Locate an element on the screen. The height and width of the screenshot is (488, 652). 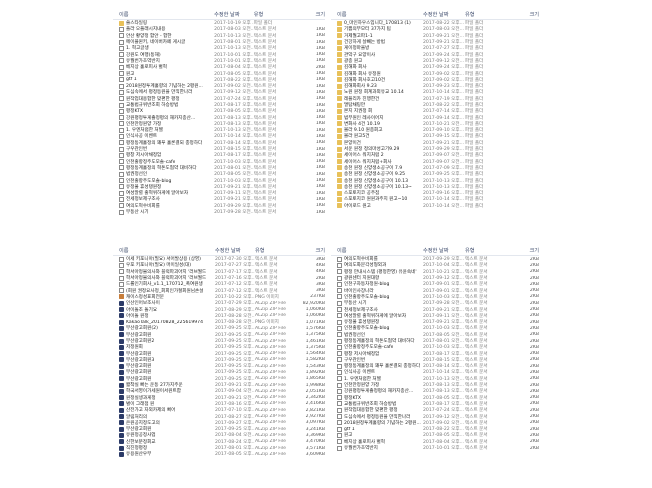
file-row: 법권정선인 2017-08-05 오전... 텍스트 문서 2KB is located at coordinates (435, 335).